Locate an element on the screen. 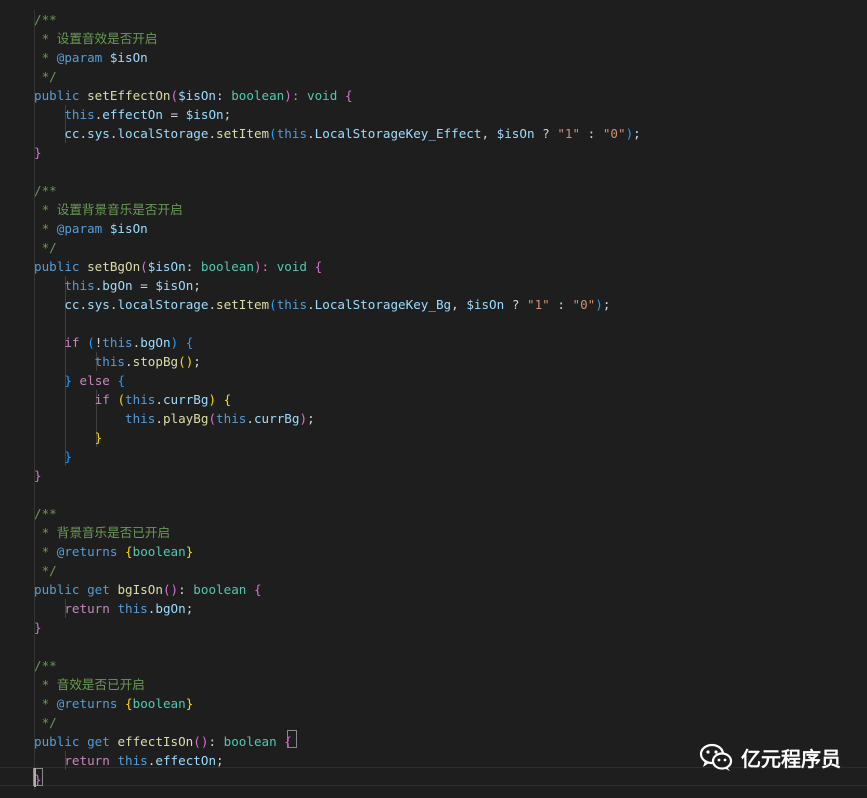  code-token: localStorage is located at coordinates (163, 133).